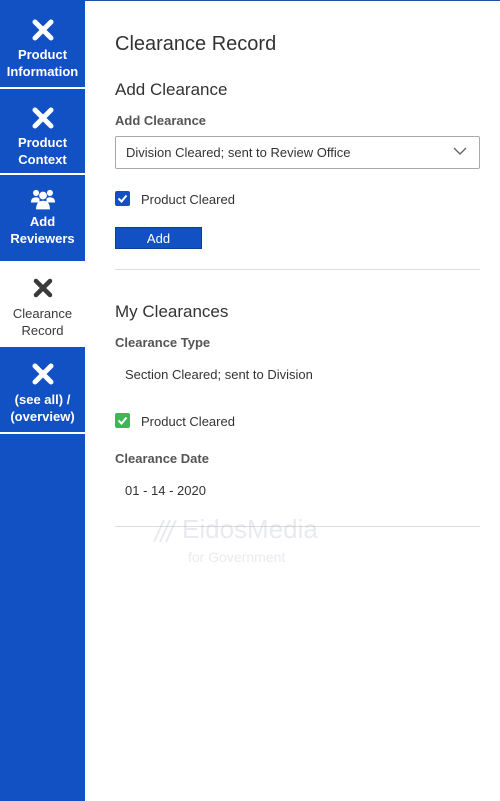 This screenshot has height=801, width=500. Describe the element at coordinates (250, 529) in the screenshot. I see `watermark-text: EidosMedia` at that location.